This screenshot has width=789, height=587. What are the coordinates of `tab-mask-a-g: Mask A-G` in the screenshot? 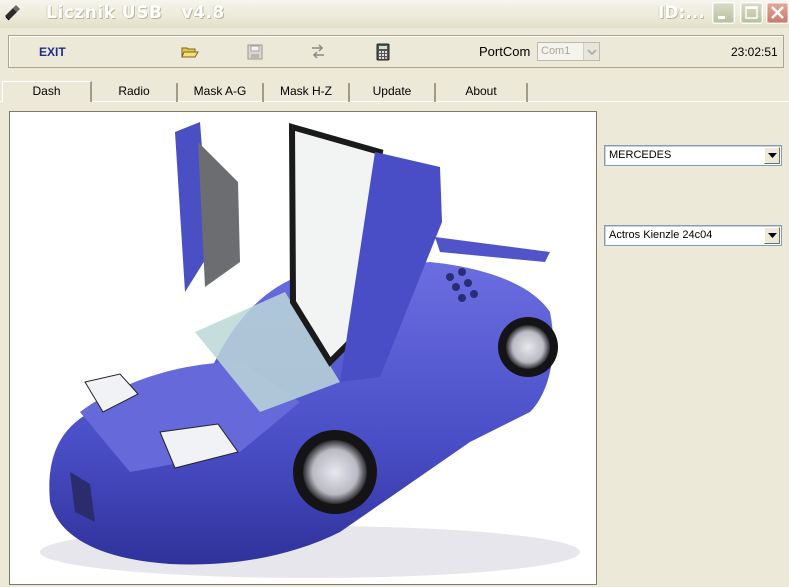 It's located at (221, 92).